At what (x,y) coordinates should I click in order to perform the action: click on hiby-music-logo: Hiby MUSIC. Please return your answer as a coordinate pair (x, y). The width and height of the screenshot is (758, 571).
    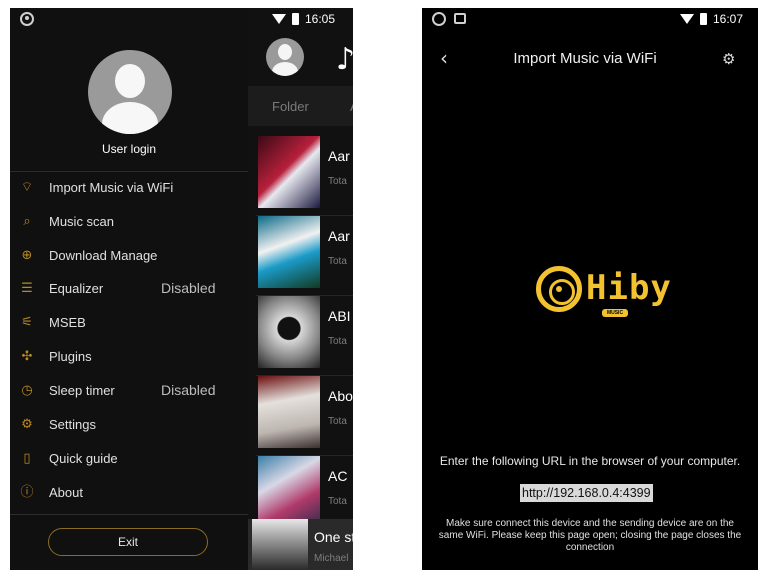
    Looking at the image, I should click on (611, 297).